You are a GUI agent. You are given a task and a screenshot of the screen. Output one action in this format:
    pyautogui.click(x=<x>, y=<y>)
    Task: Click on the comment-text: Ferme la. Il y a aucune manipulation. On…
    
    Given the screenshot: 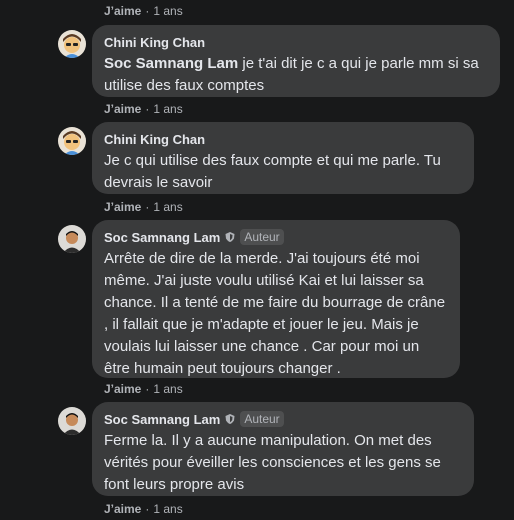 What is the action you would take?
    pyautogui.click(x=272, y=462)
    